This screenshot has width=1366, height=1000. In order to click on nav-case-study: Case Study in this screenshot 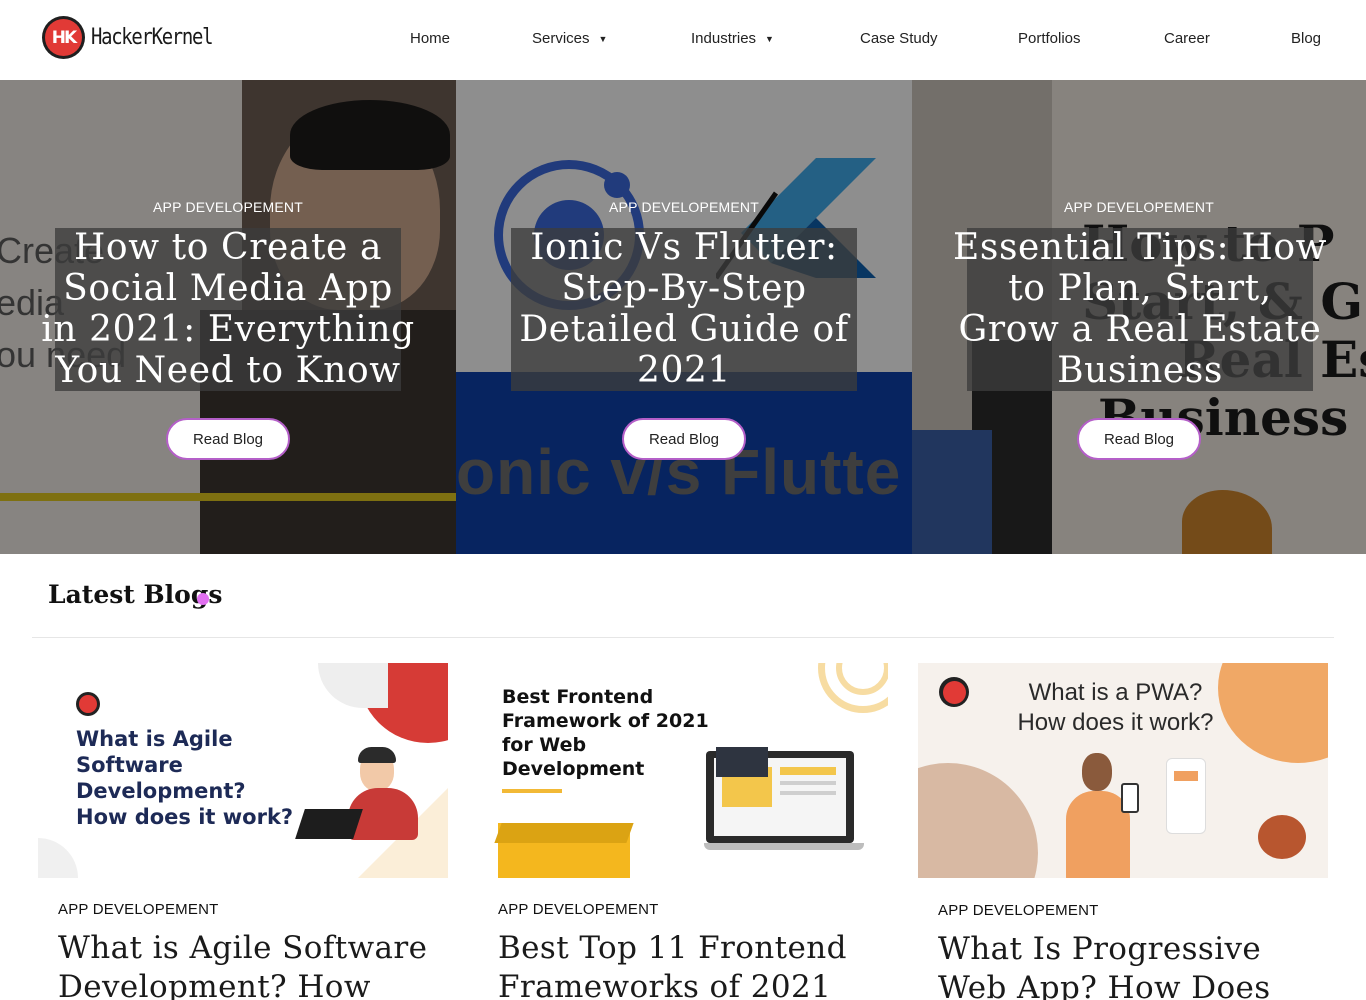, I will do `click(899, 38)`.